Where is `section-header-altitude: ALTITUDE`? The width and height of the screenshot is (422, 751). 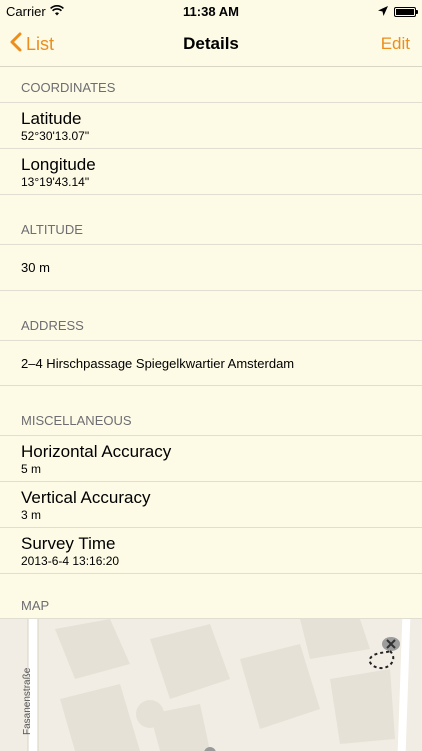
section-header-altitude: ALTITUDE is located at coordinates (211, 219).